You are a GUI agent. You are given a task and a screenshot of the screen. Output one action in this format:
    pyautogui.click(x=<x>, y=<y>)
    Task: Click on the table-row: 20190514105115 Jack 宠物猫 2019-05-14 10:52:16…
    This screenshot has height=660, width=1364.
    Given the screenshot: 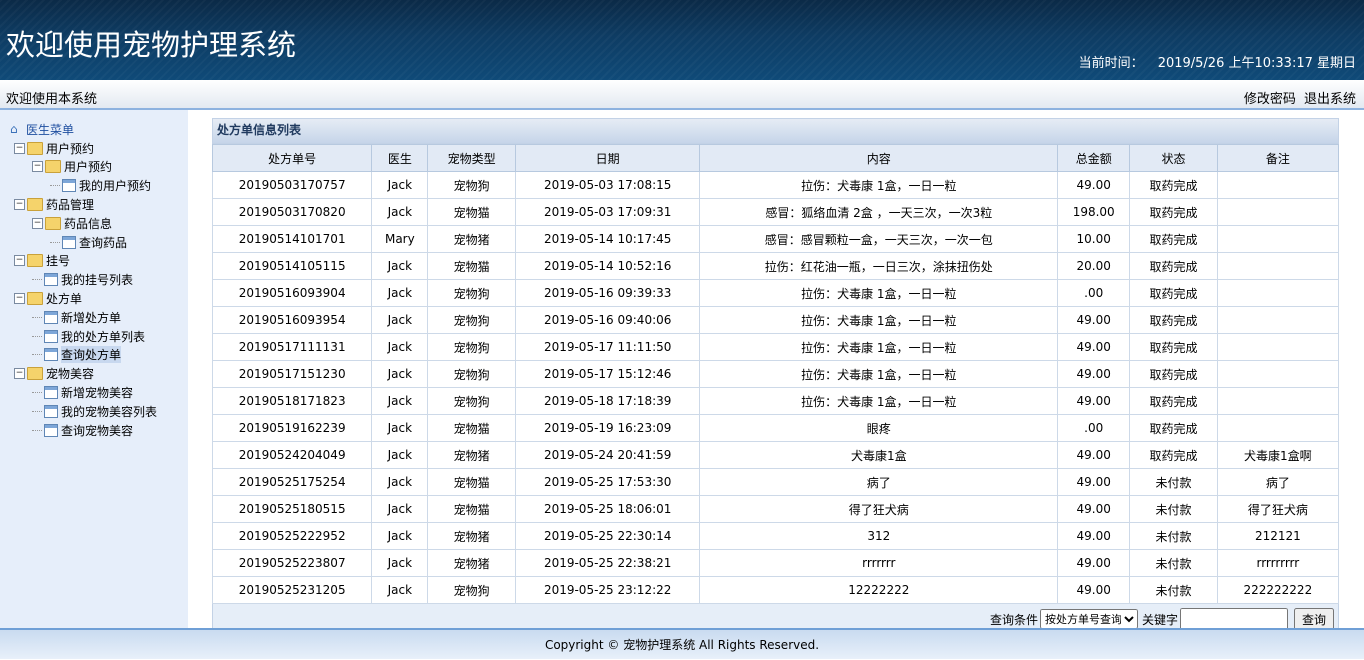 What is the action you would take?
    pyautogui.click(x=775, y=266)
    